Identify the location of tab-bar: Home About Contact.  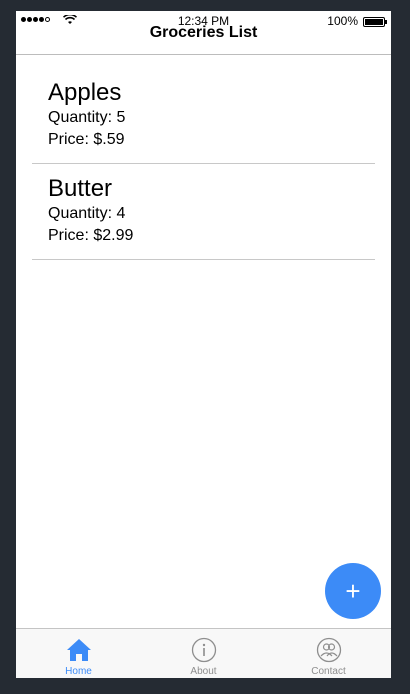
(203, 653).